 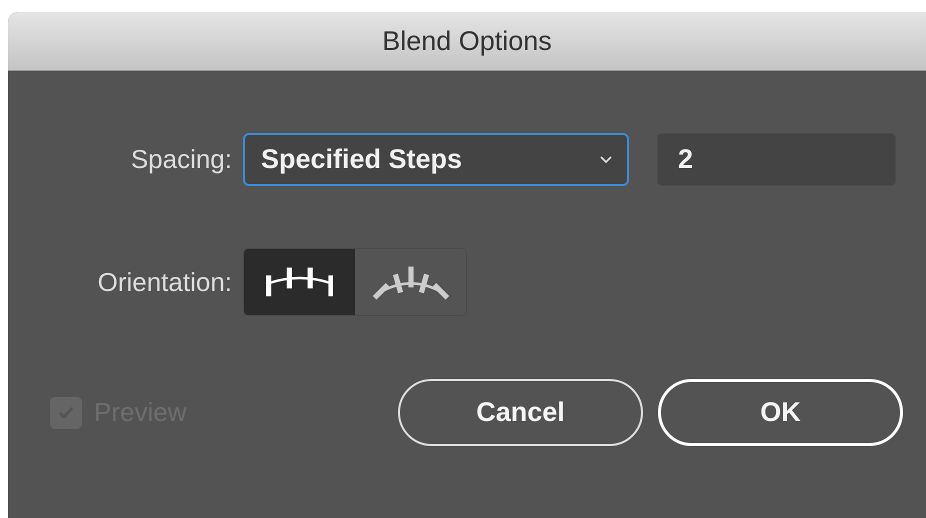 I want to click on caret-icon, so click(x=606, y=159).